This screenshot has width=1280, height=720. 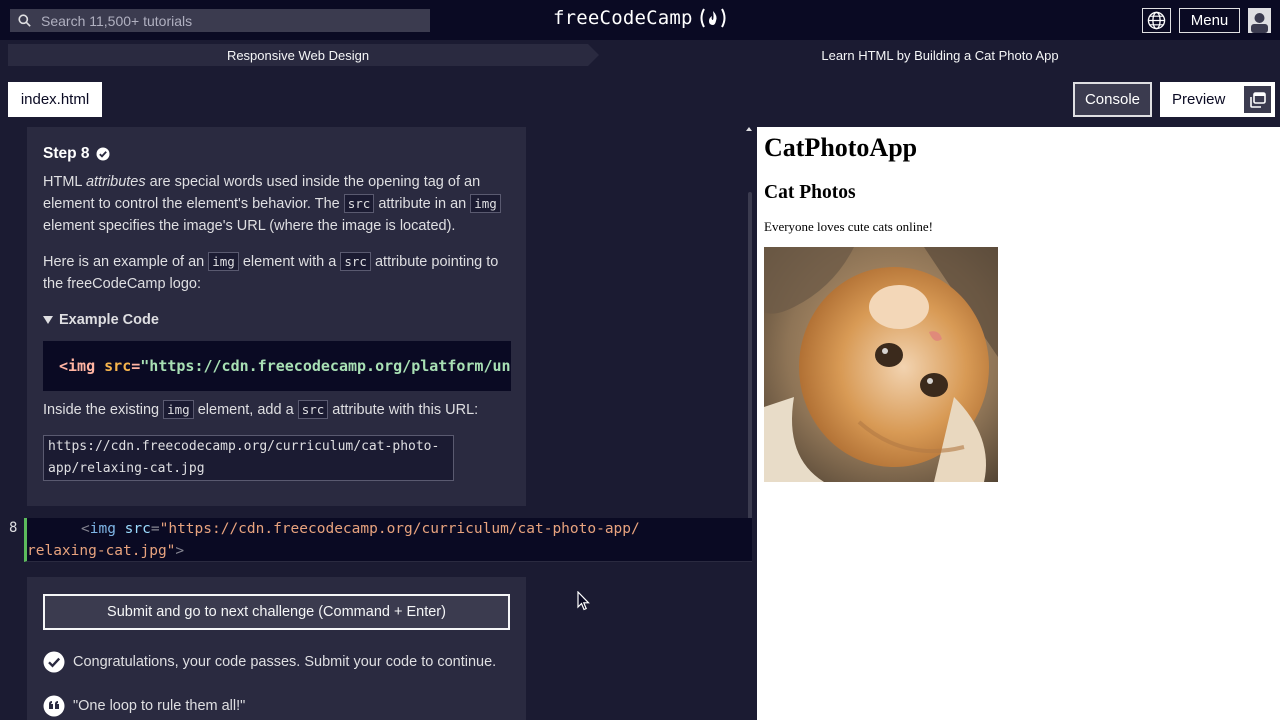 I want to click on example-code-toggle: Example Code, so click(x=276, y=320).